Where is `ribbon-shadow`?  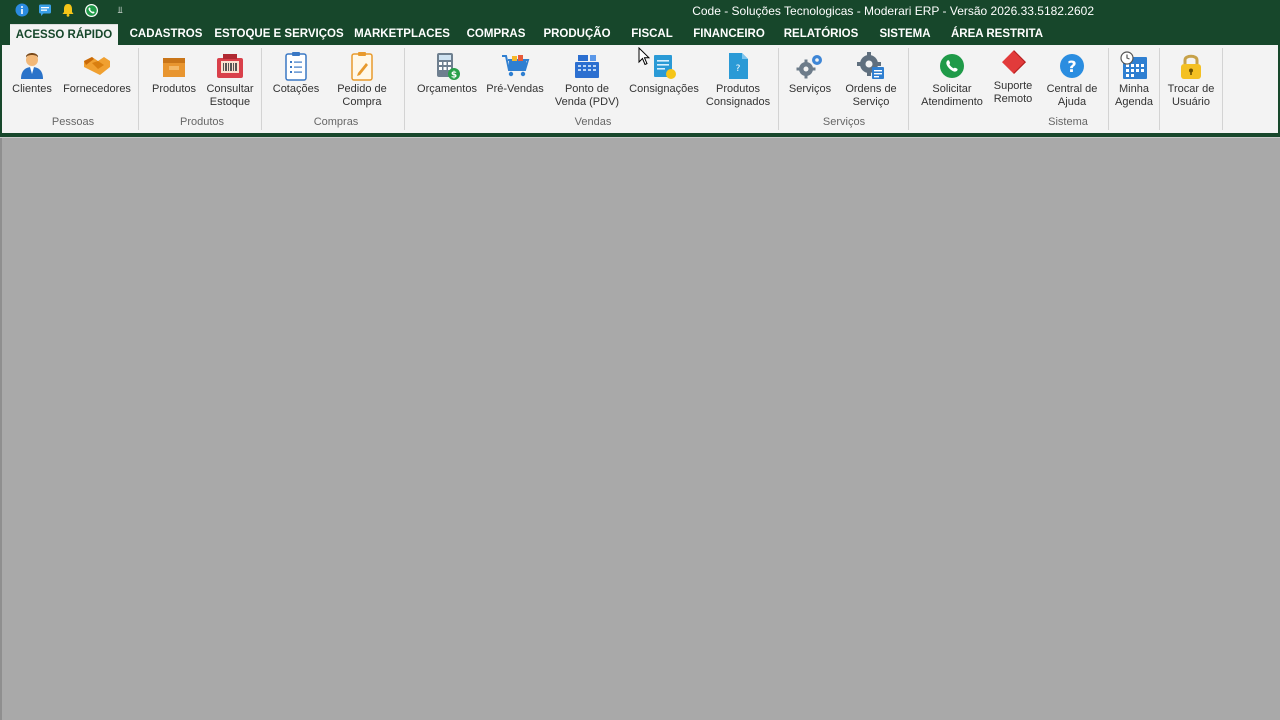
ribbon-shadow is located at coordinates (640, 137).